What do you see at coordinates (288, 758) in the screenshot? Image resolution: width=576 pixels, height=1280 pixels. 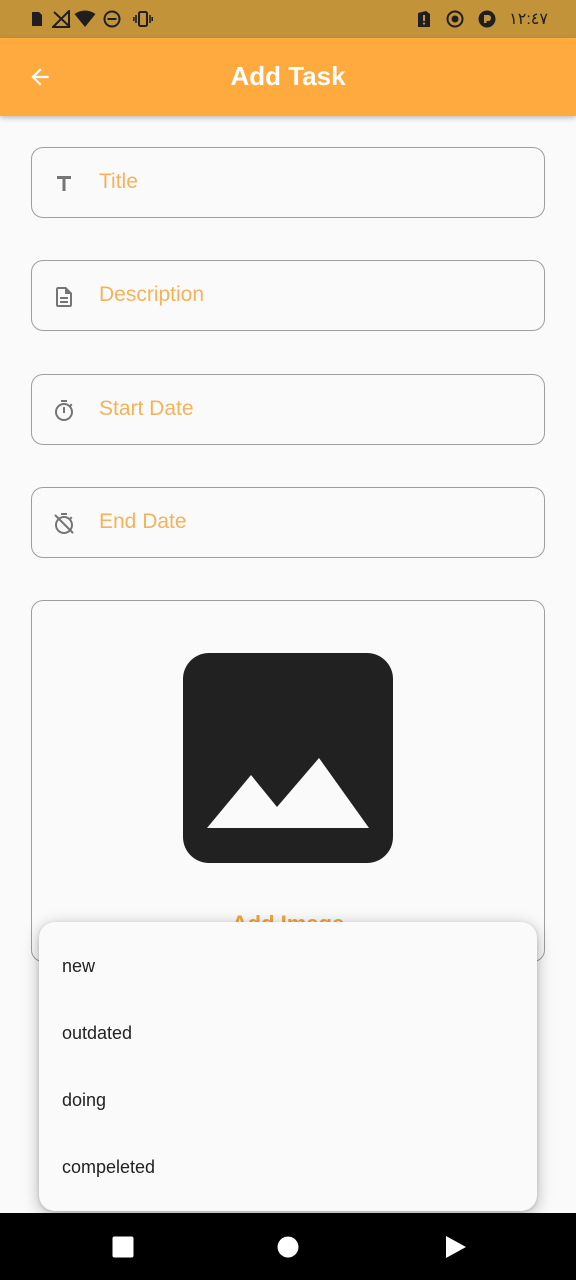 I see `image-icon` at bounding box center [288, 758].